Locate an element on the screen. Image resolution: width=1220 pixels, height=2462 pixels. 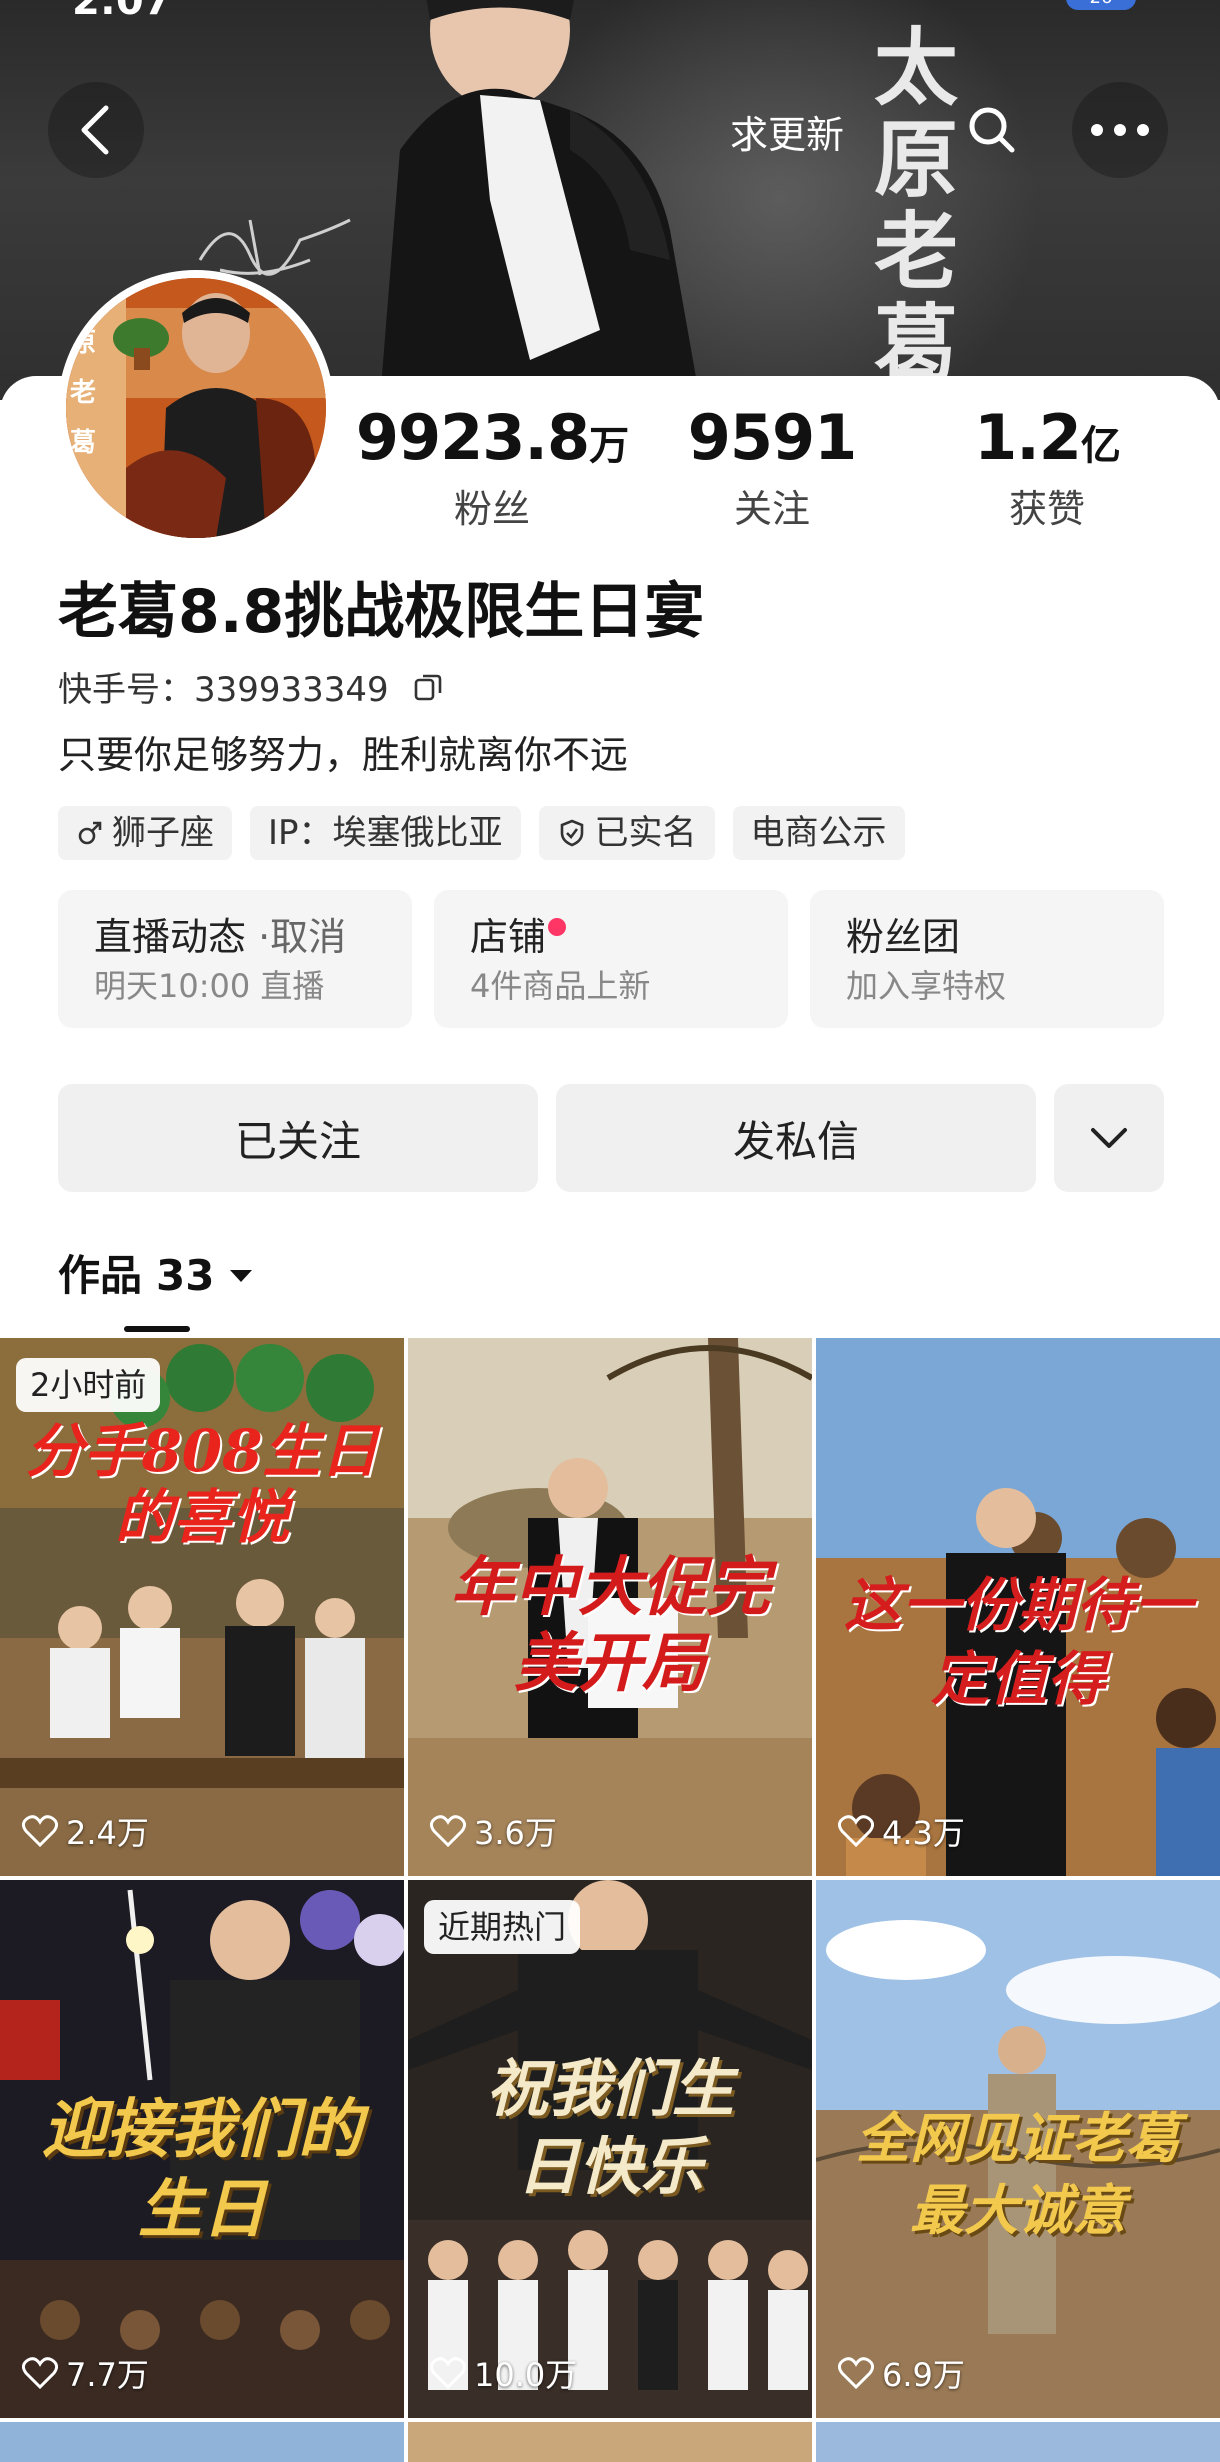
shop-card: 店铺 4件商品上新 is located at coordinates (611, 959).